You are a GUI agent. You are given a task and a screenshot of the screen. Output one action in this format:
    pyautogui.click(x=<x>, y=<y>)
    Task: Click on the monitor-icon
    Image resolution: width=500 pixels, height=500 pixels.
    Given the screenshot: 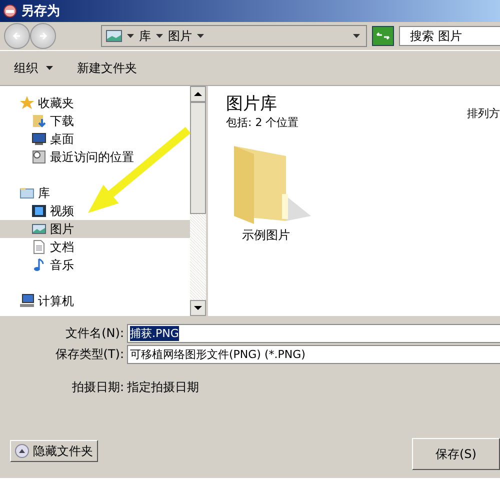 What is the action you would take?
    pyautogui.click(x=39, y=139)
    